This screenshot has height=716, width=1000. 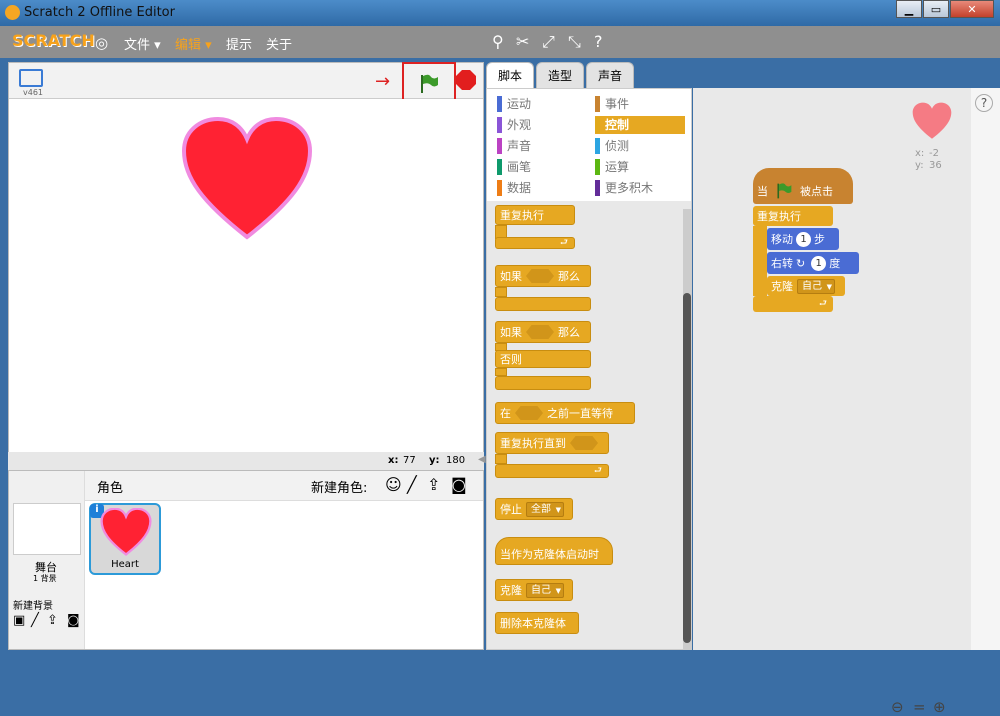 I want to click on help-circle-icon: ?, so click(x=984, y=103).